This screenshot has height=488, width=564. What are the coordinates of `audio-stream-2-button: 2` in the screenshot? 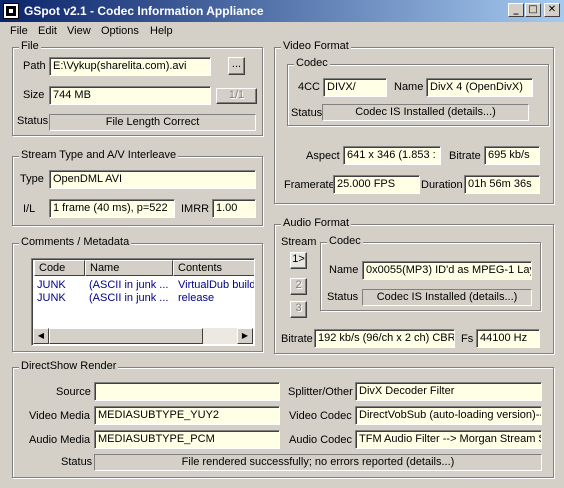 It's located at (298, 286).